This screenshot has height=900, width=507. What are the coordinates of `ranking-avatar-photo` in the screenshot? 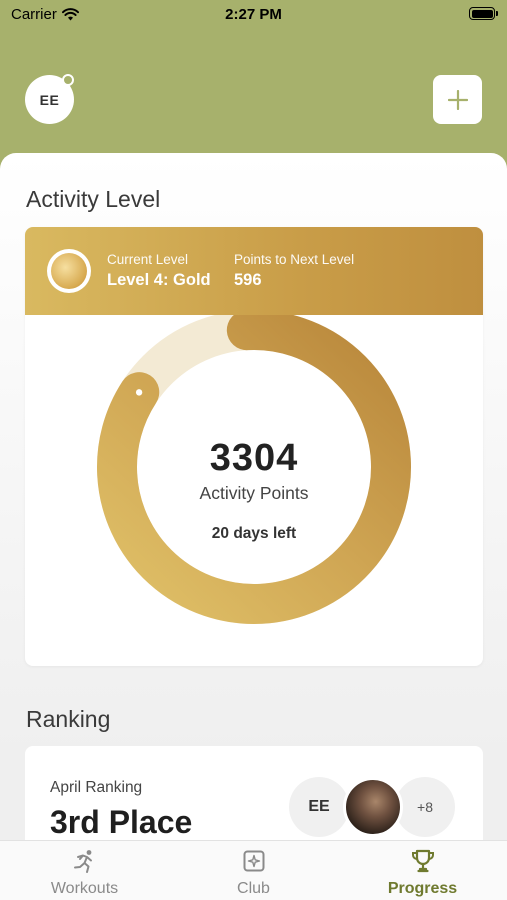 It's located at (373, 807).